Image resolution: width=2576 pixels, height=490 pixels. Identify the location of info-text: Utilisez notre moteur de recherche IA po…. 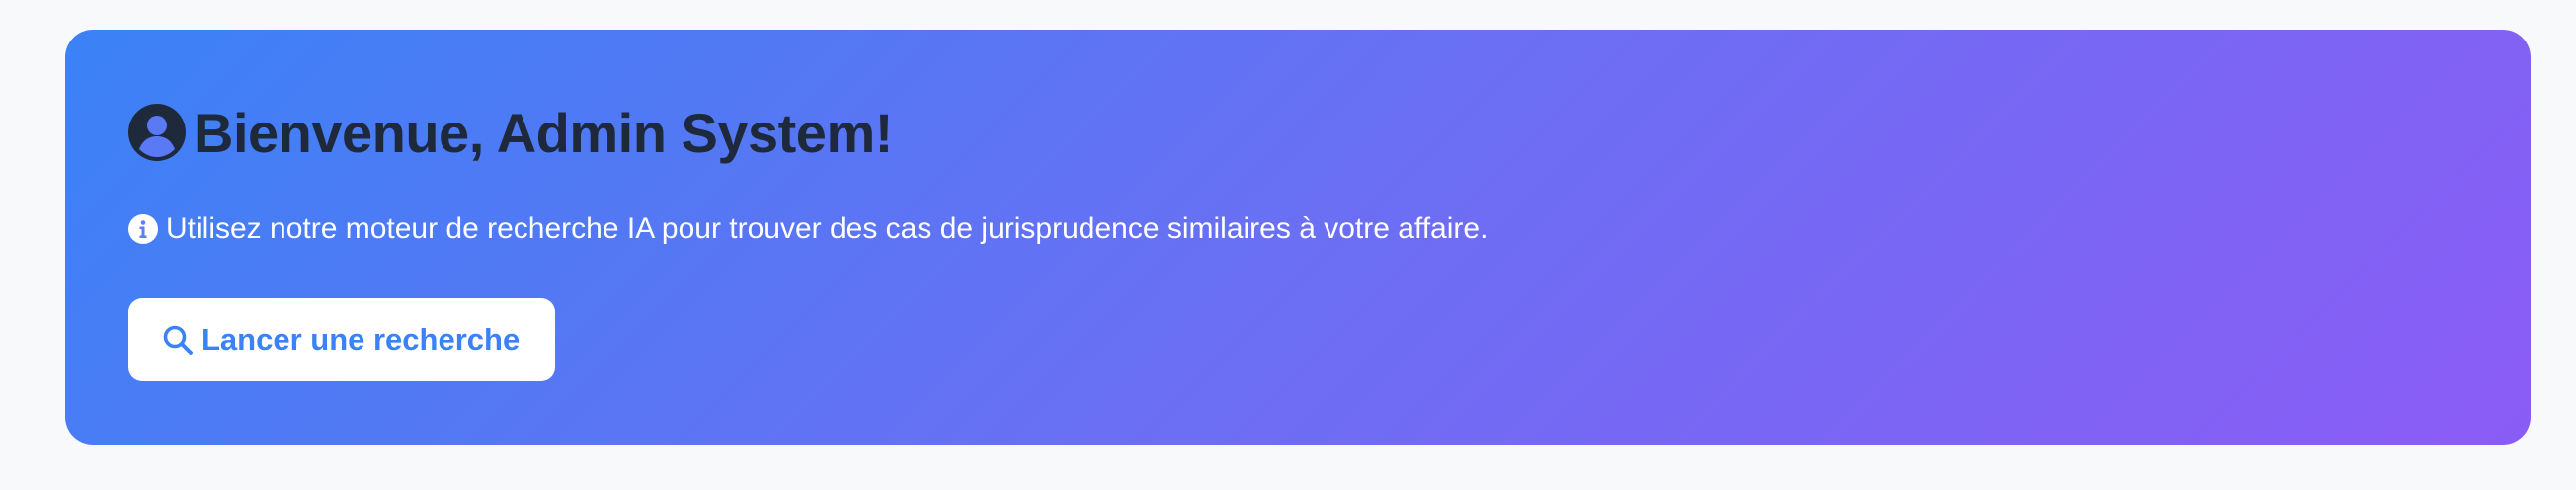
(827, 228).